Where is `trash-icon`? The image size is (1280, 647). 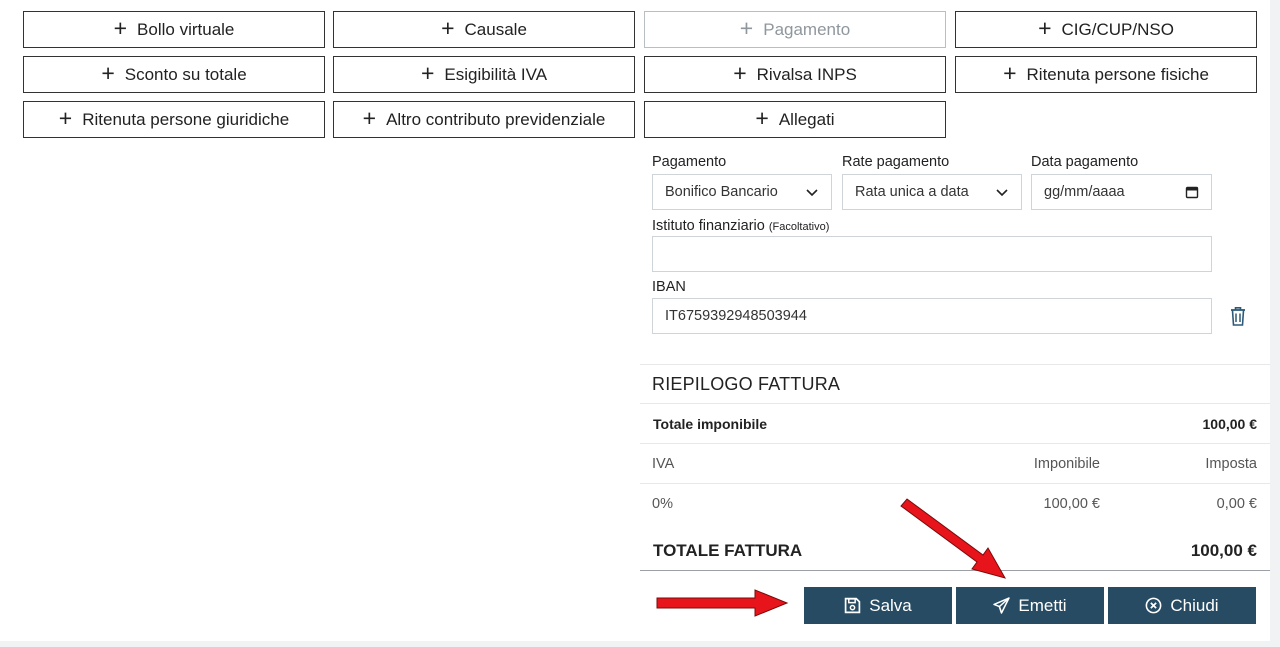 trash-icon is located at coordinates (1238, 316).